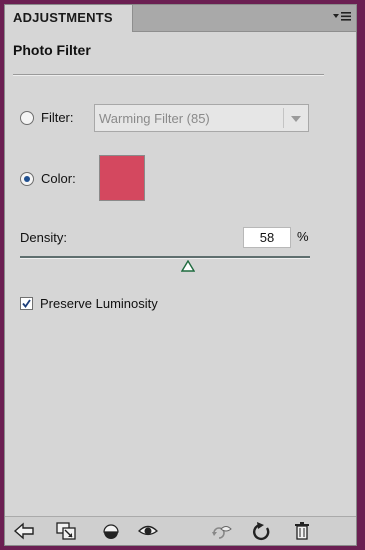 This screenshot has height=550, width=365. I want to click on eye-icon, so click(148, 531).